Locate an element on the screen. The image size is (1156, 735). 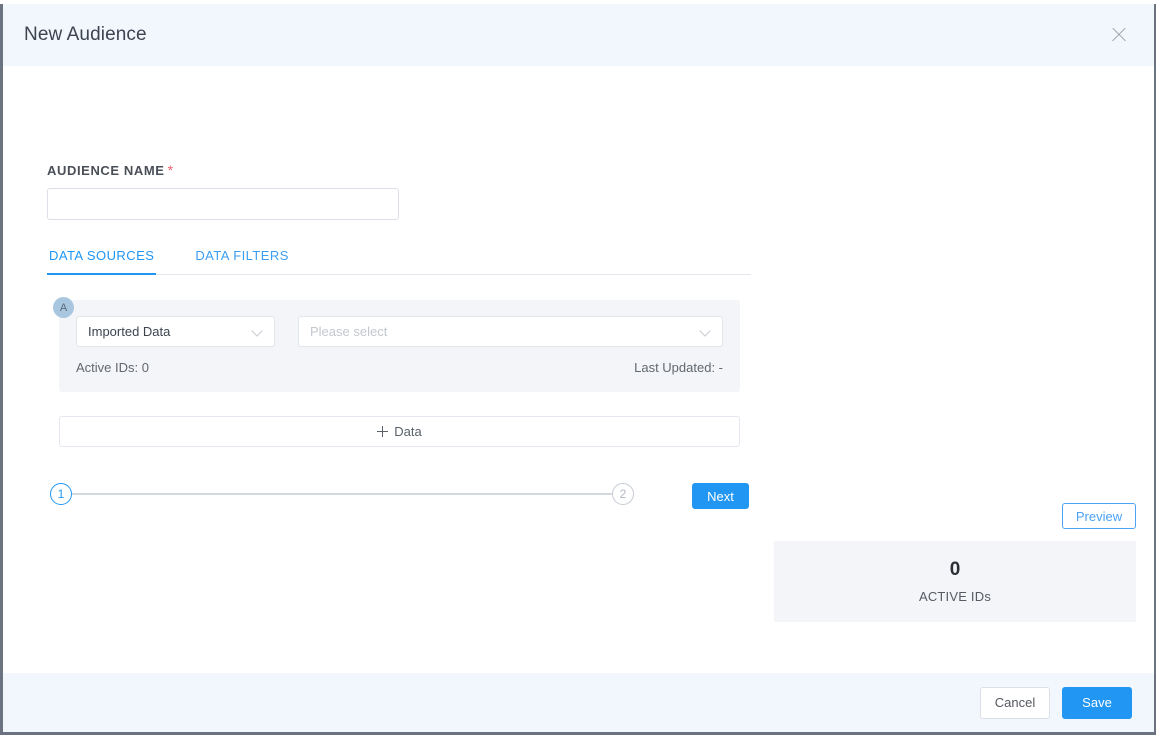
data-source-badge: A is located at coordinates (63, 307).